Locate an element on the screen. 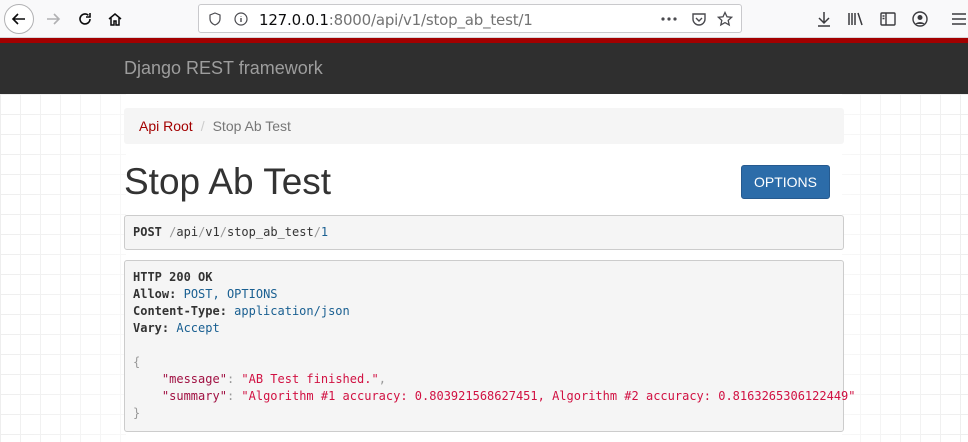  options-button: OPTIONS is located at coordinates (785, 182).